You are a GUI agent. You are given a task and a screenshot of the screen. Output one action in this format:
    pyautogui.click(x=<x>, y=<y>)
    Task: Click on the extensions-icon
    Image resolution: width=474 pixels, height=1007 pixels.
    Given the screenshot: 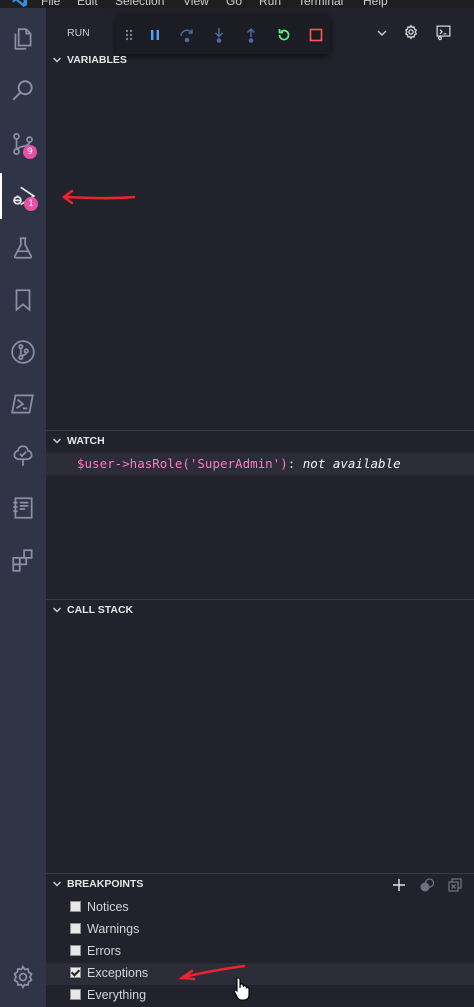 What is the action you would take?
    pyautogui.click(x=22, y=560)
    